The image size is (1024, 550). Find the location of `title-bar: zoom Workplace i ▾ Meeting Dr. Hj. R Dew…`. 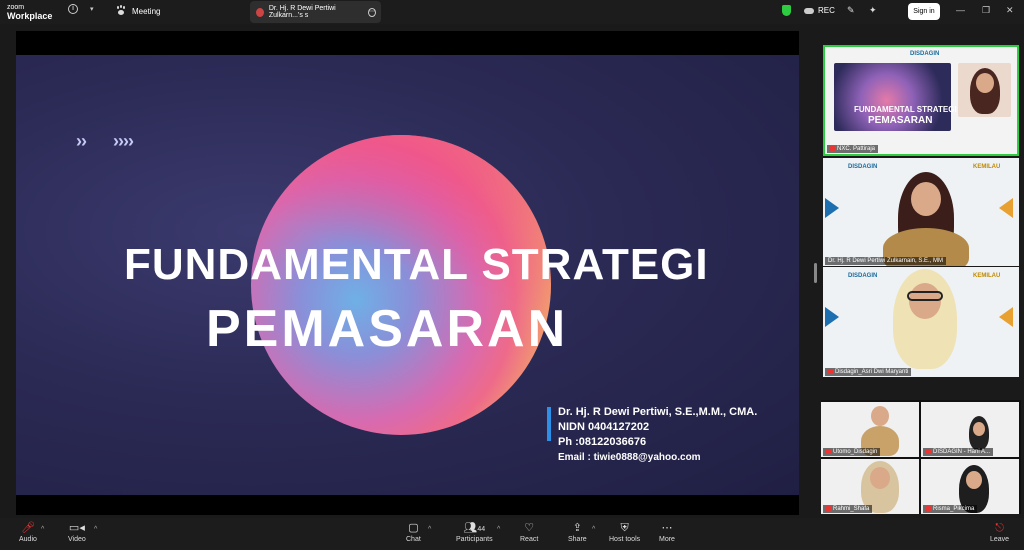

title-bar: zoom Workplace i ▾ Meeting Dr. Hj. R Dew… is located at coordinates (512, 12).